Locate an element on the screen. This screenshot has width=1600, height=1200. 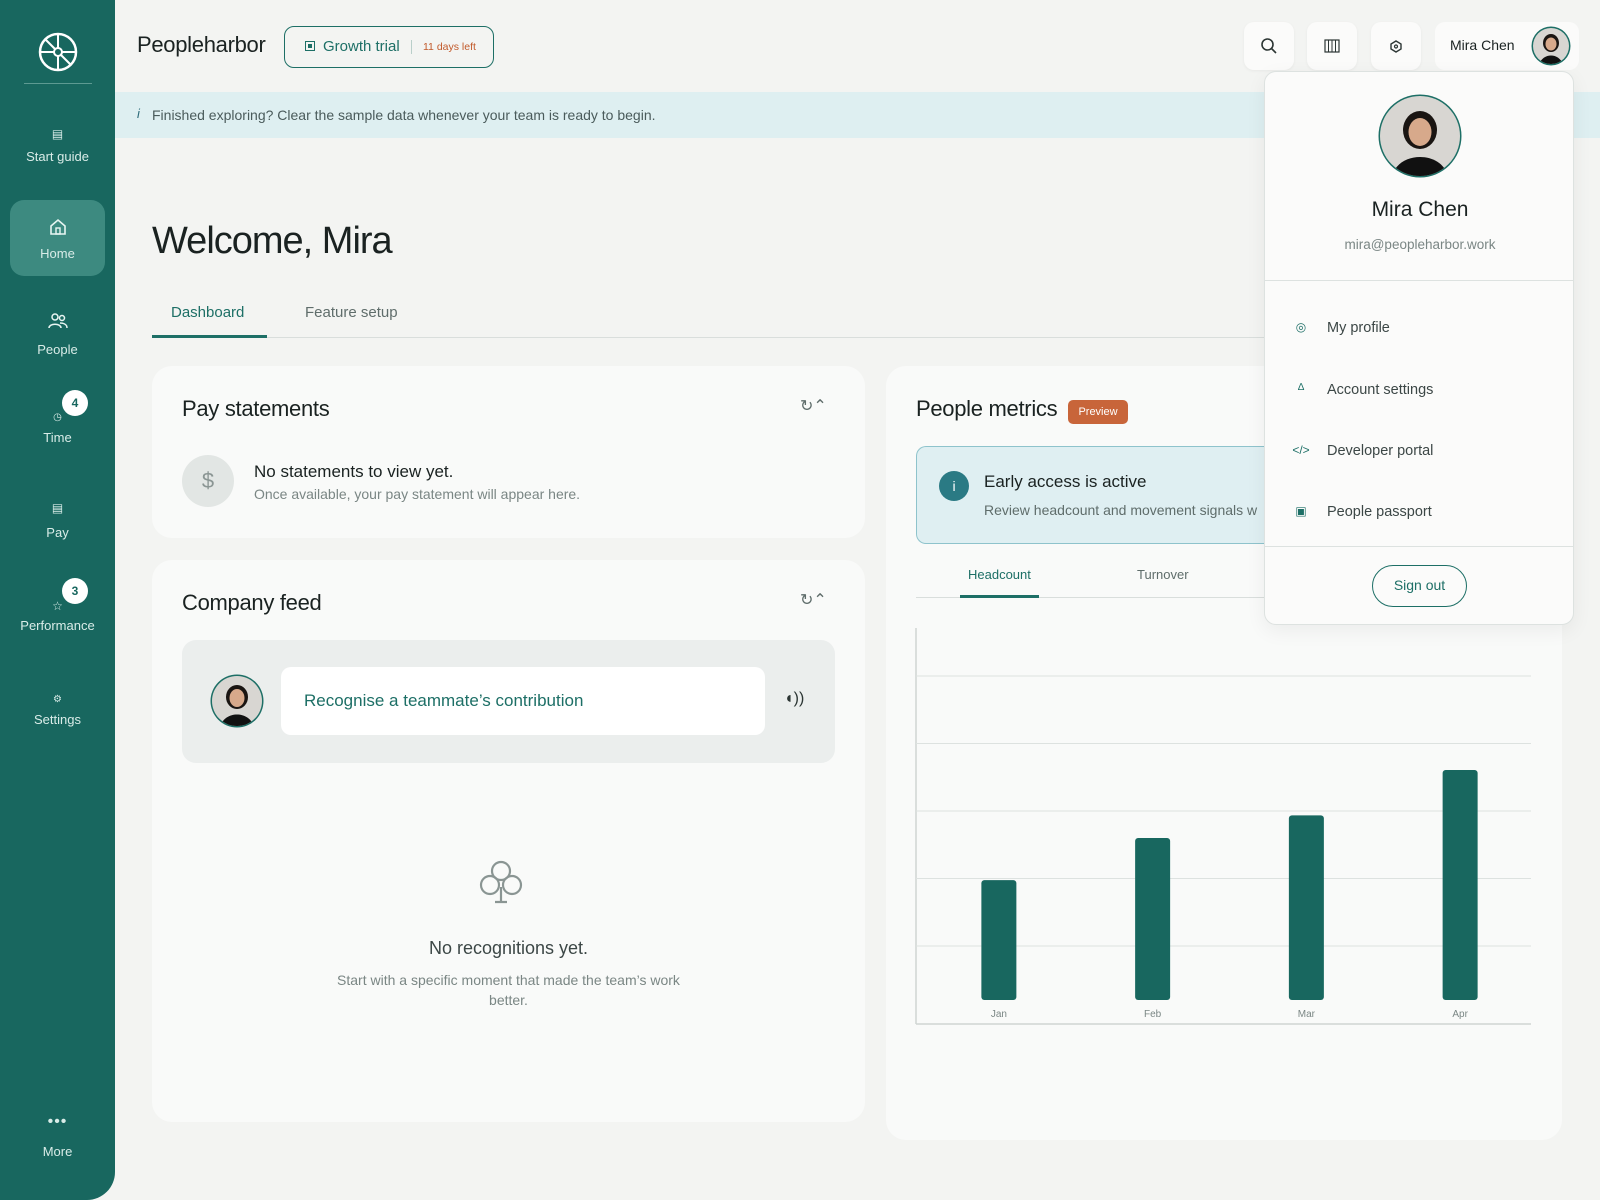
tab-headcount: Headcount is located at coordinates (999, 574).